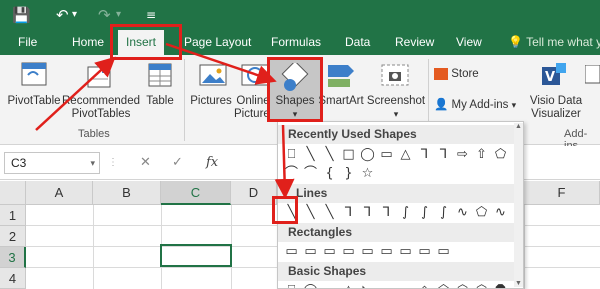  Describe the element at coordinates (62, 15) in the screenshot. I see `undo-icon: ↶` at that location.